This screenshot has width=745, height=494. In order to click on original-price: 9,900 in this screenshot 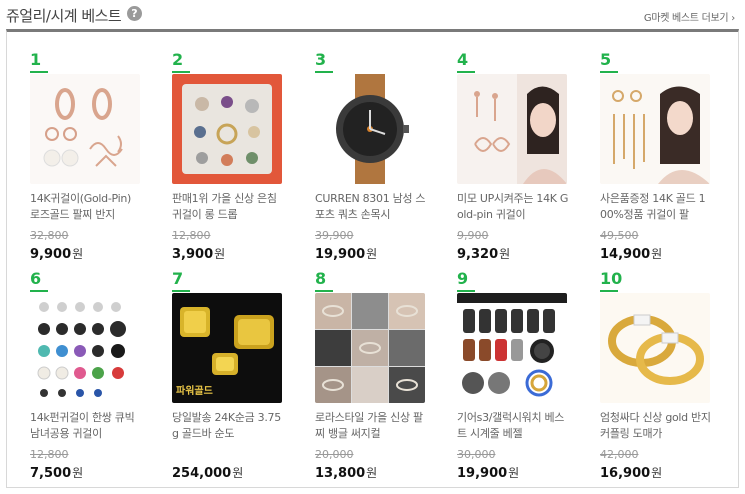, I will do `click(473, 235)`.